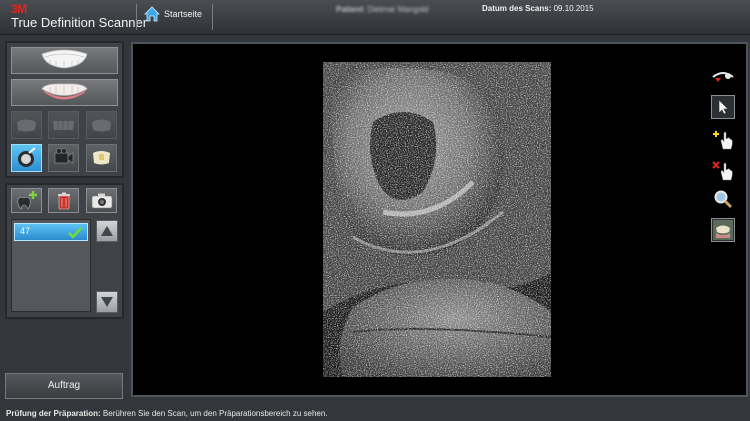 Image resolution: width=750 pixels, height=421 pixels. I want to click on scroll-up-button, so click(107, 231).